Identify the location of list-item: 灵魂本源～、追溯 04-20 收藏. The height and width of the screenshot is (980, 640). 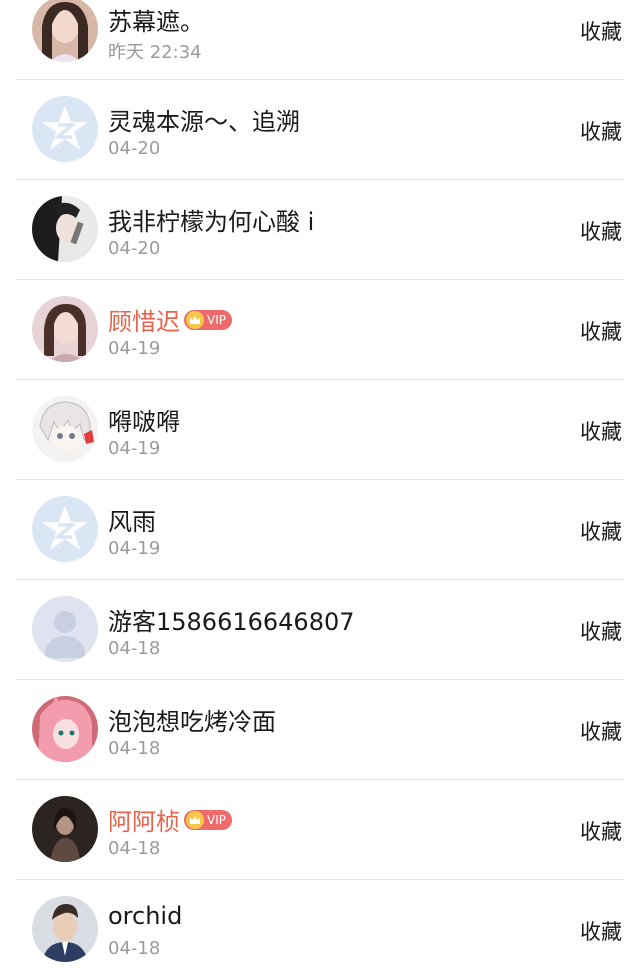
(320, 130).